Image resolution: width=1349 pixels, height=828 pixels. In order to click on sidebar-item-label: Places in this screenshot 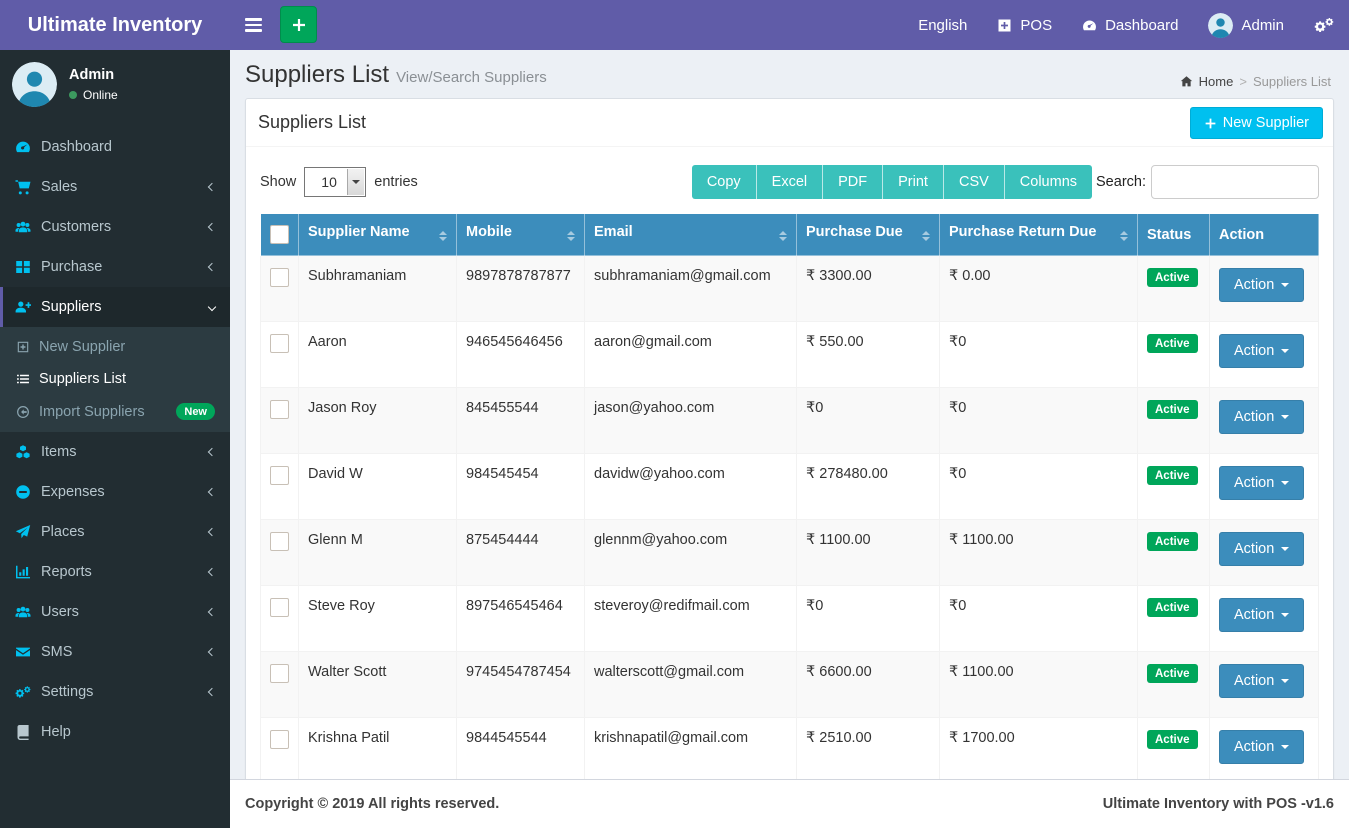, I will do `click(63, 532)`.